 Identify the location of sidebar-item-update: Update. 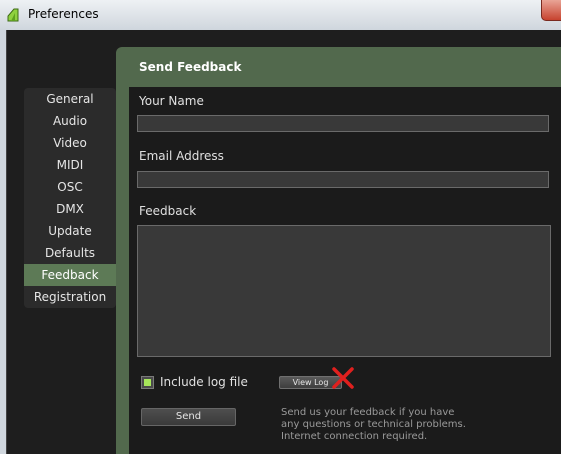
(70, 231).